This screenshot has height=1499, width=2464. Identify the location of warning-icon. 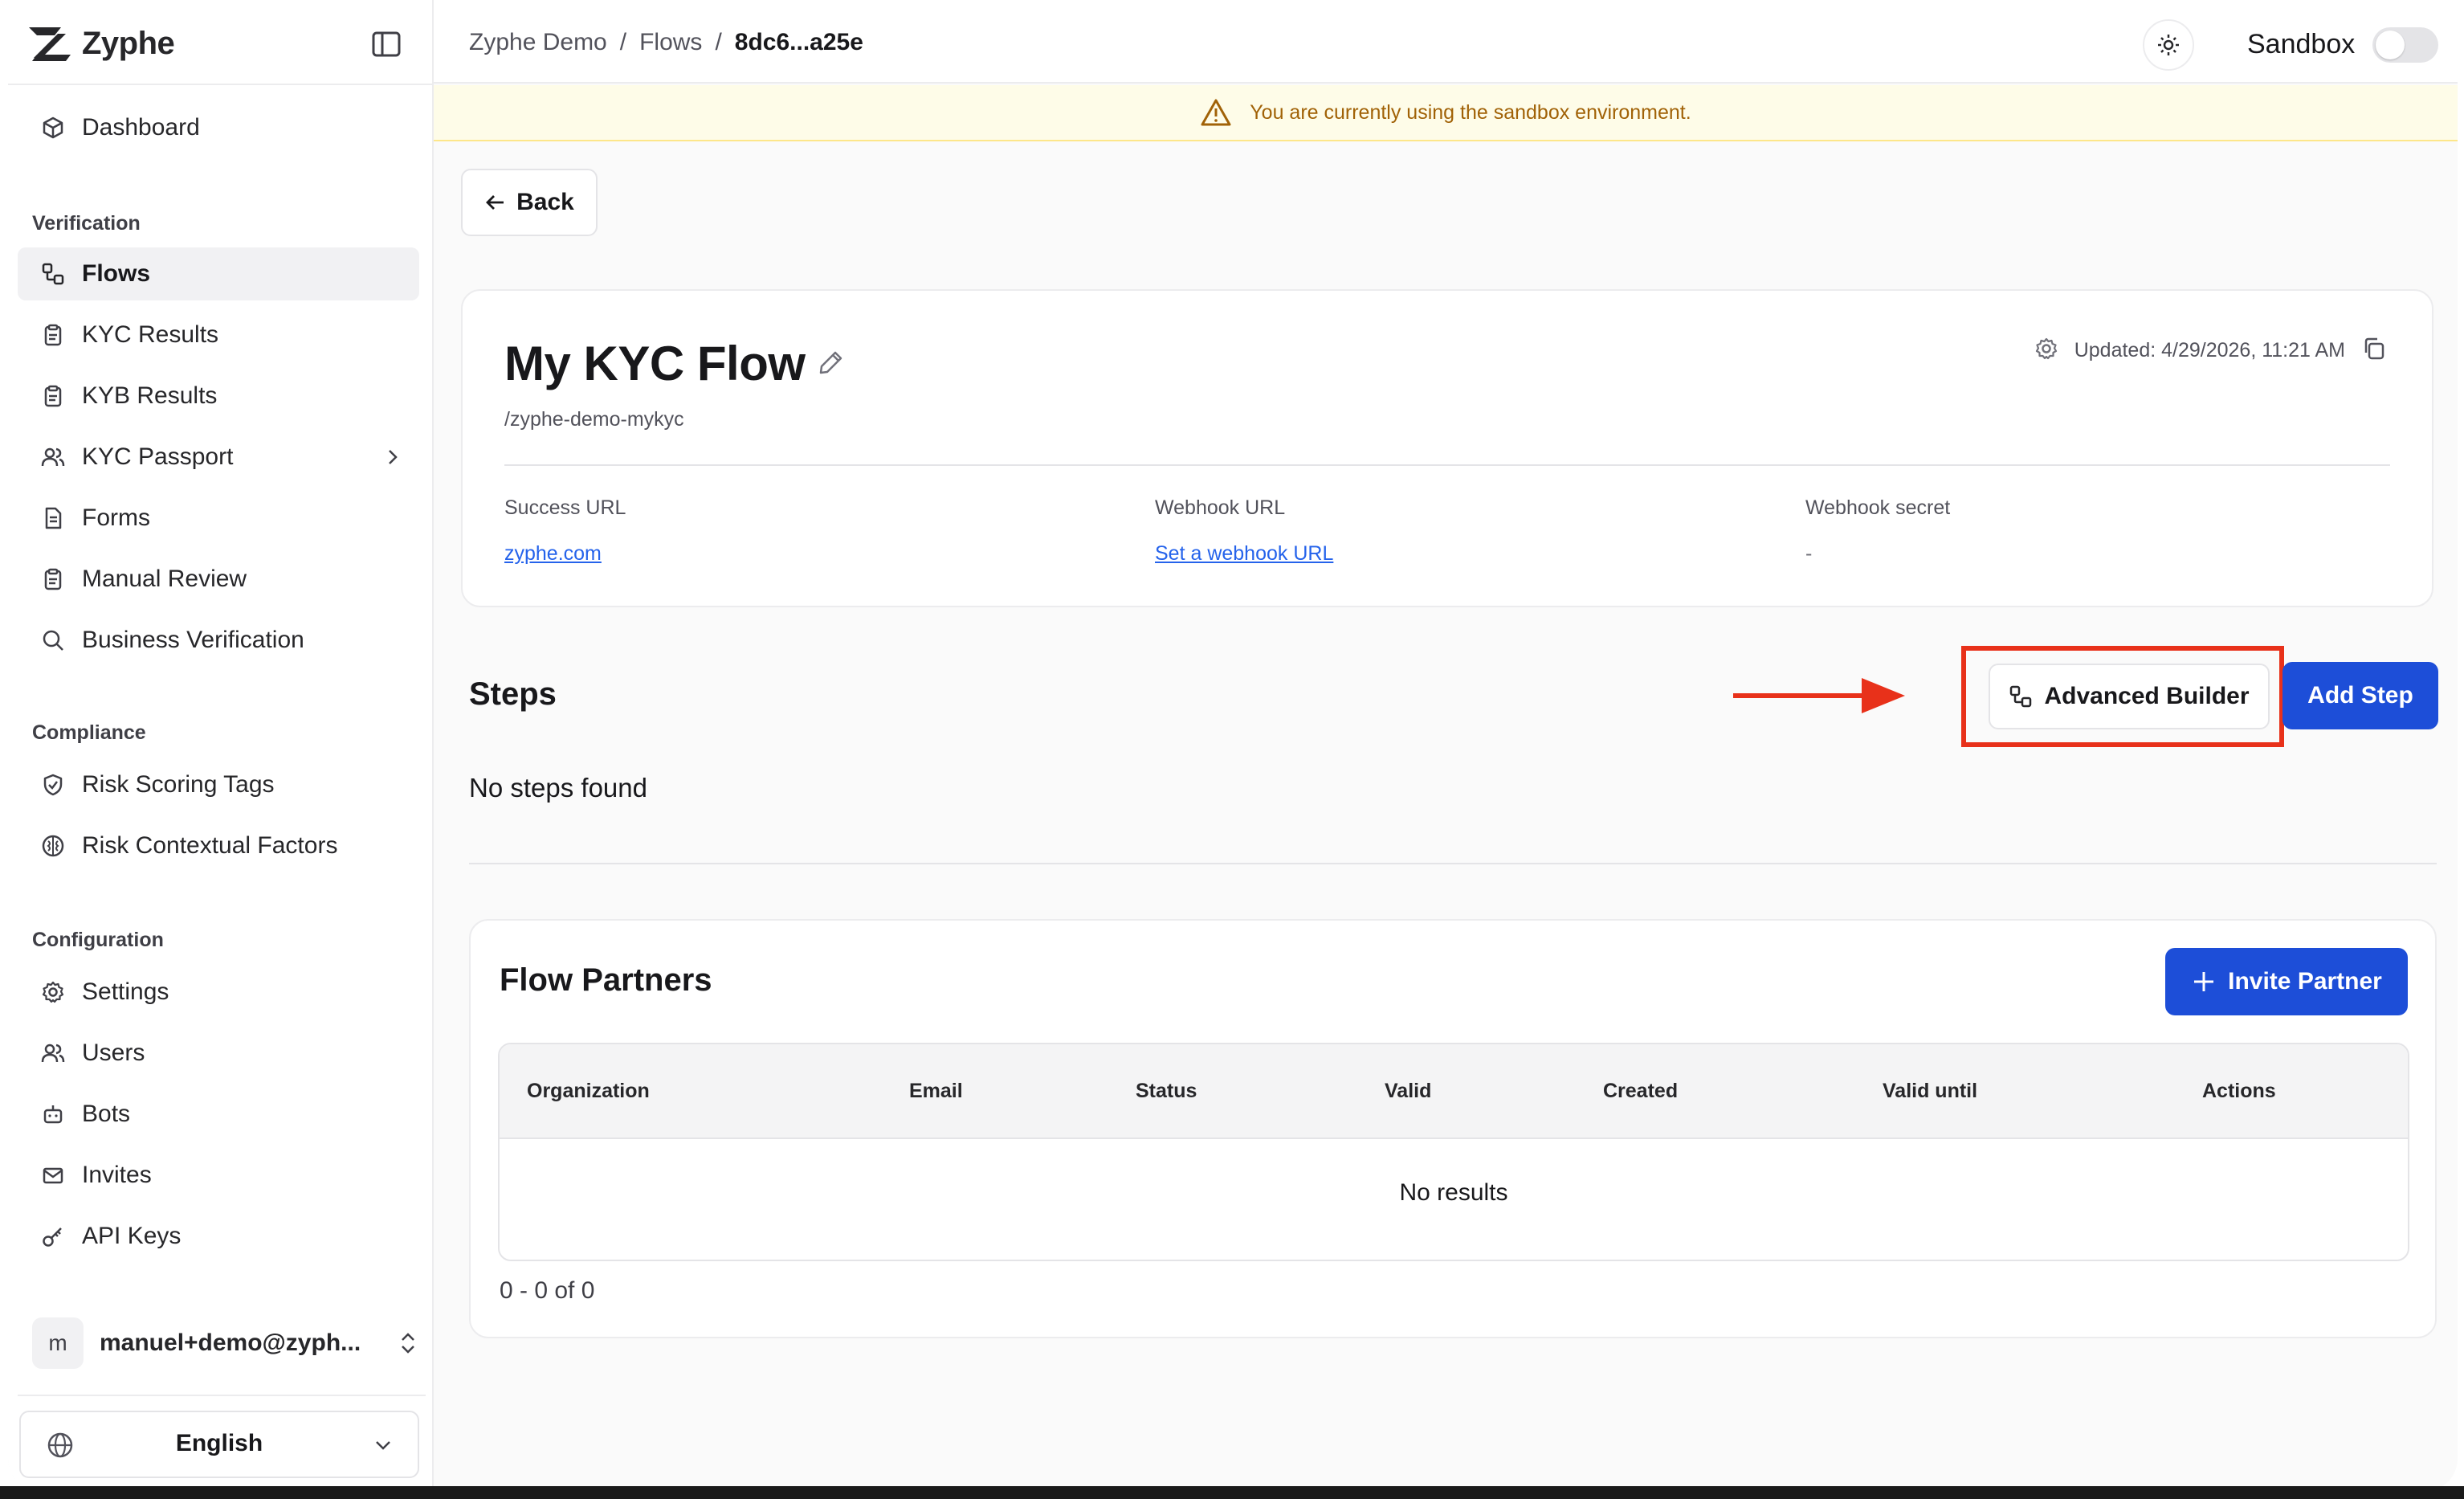
(1216, 112).